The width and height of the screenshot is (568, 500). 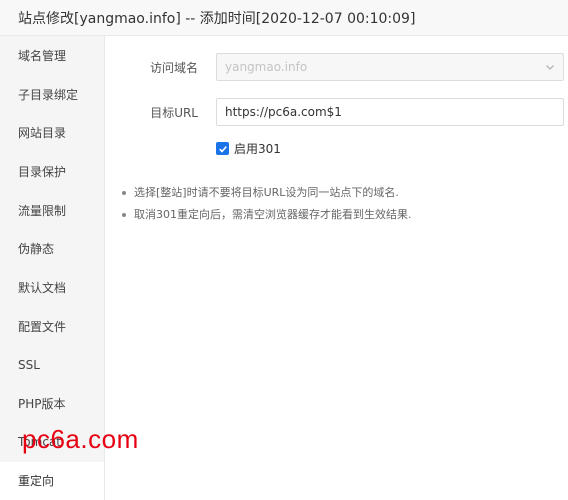 I want to click on sidebar-item-subdir: 子目录绑定, so click(x=52, y=94).